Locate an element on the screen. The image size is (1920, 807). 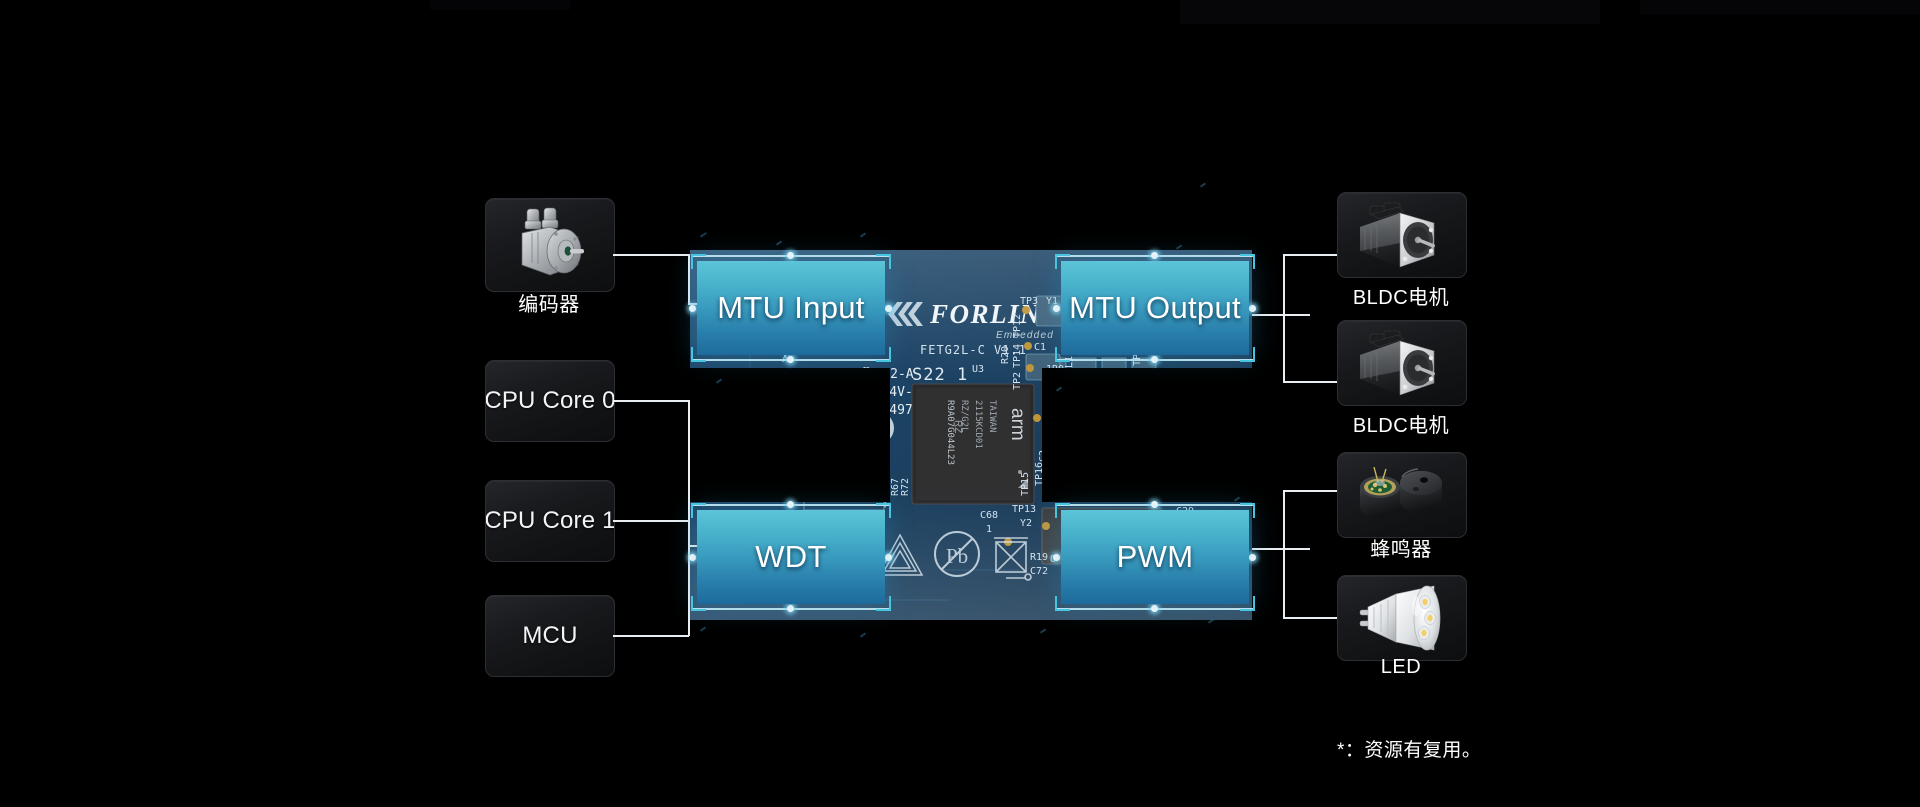
card-mcu: MCU is located at coordinates (550, 636).